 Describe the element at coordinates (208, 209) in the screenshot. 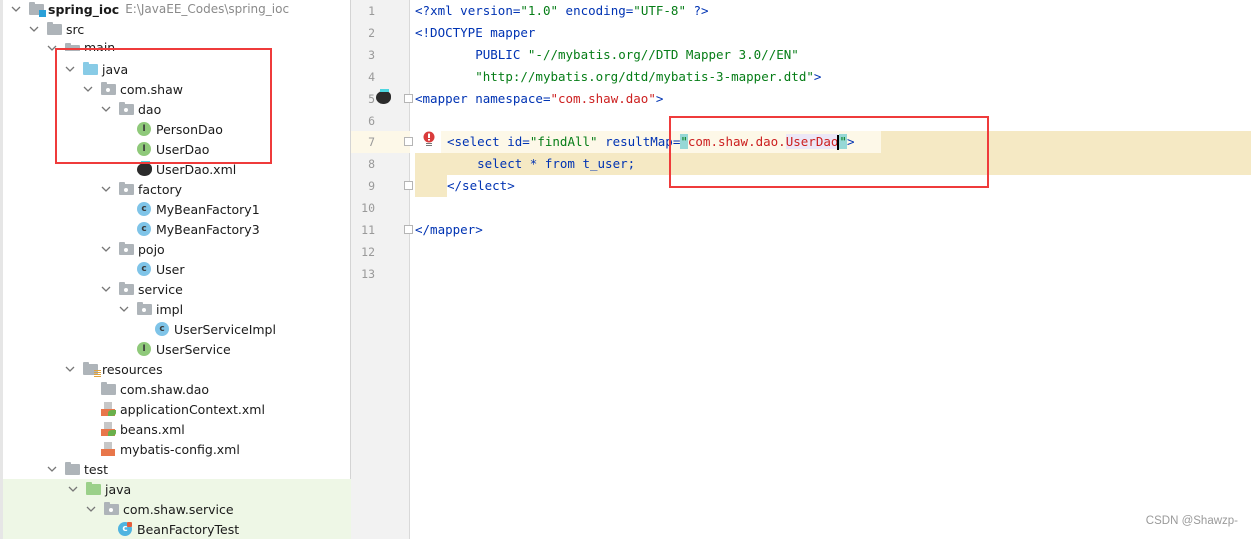

I see `tree-item-label: MyBeanFactory1` at that location.